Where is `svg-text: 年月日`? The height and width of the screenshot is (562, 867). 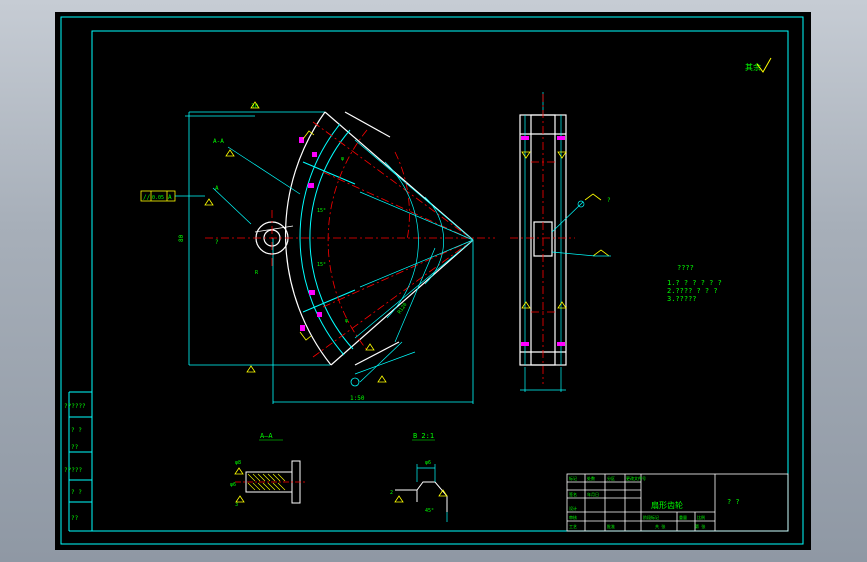 svg-text: 年月日 is located at coordinates (593, 494).